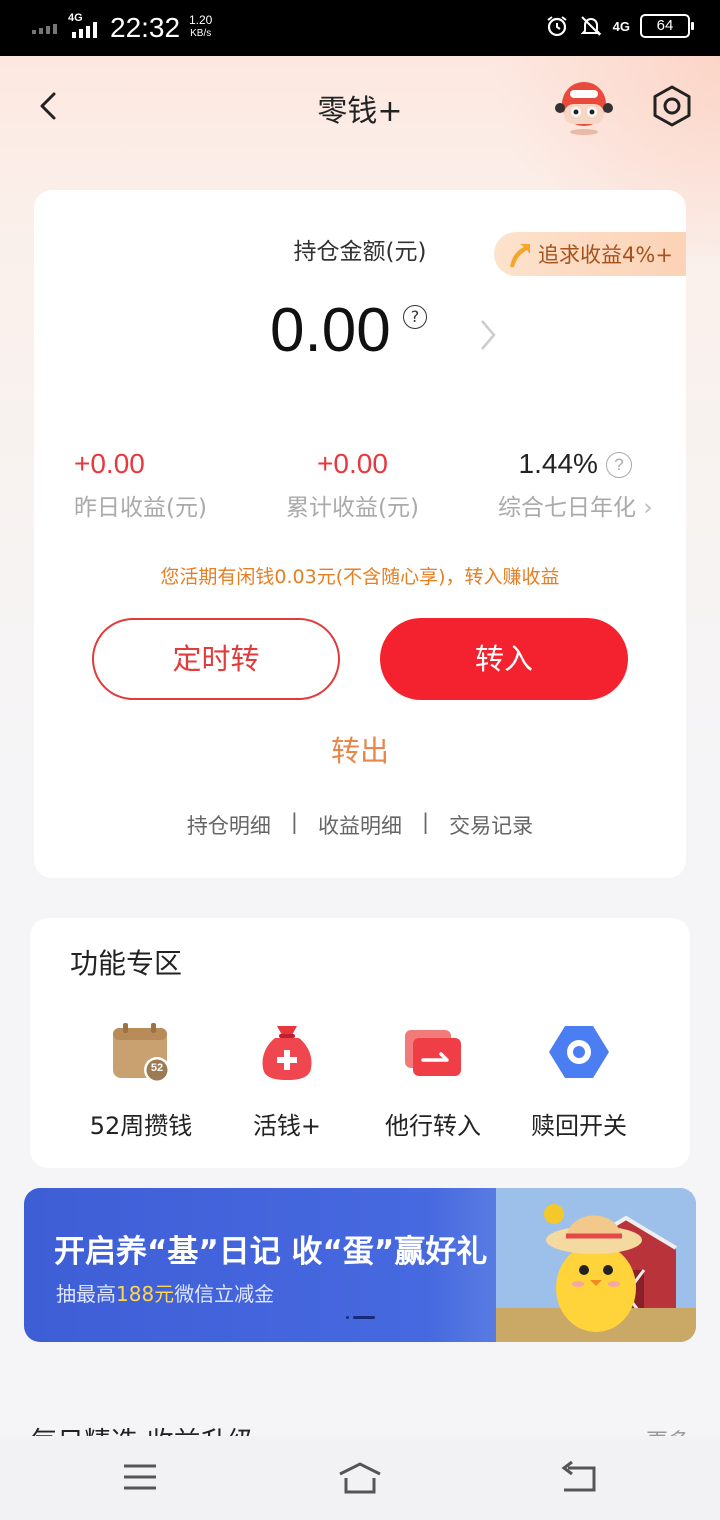 The height and width of the screenshot is (1520, 720). Describe the element at coordinates (575, 485) in the screenshot. I see `stat-seven-day: 1.44%? 综合七日年化 ›` at that location.